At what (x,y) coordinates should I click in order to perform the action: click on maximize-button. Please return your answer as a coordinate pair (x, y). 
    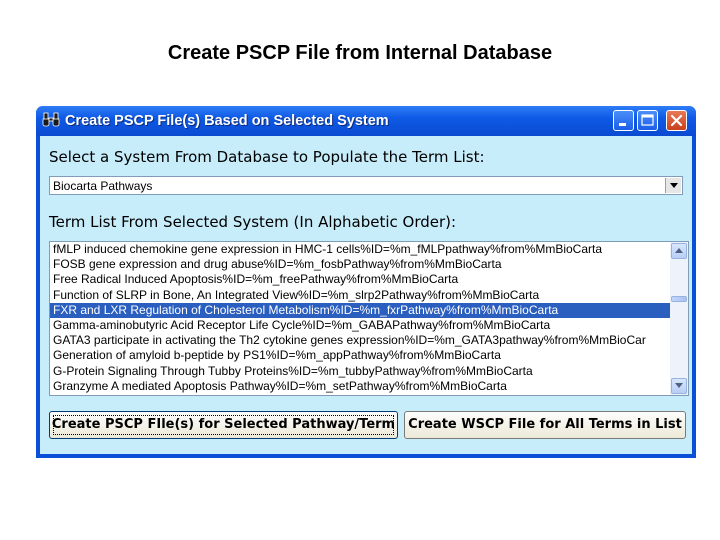
    Looking at the image, I should click on (647, 120).